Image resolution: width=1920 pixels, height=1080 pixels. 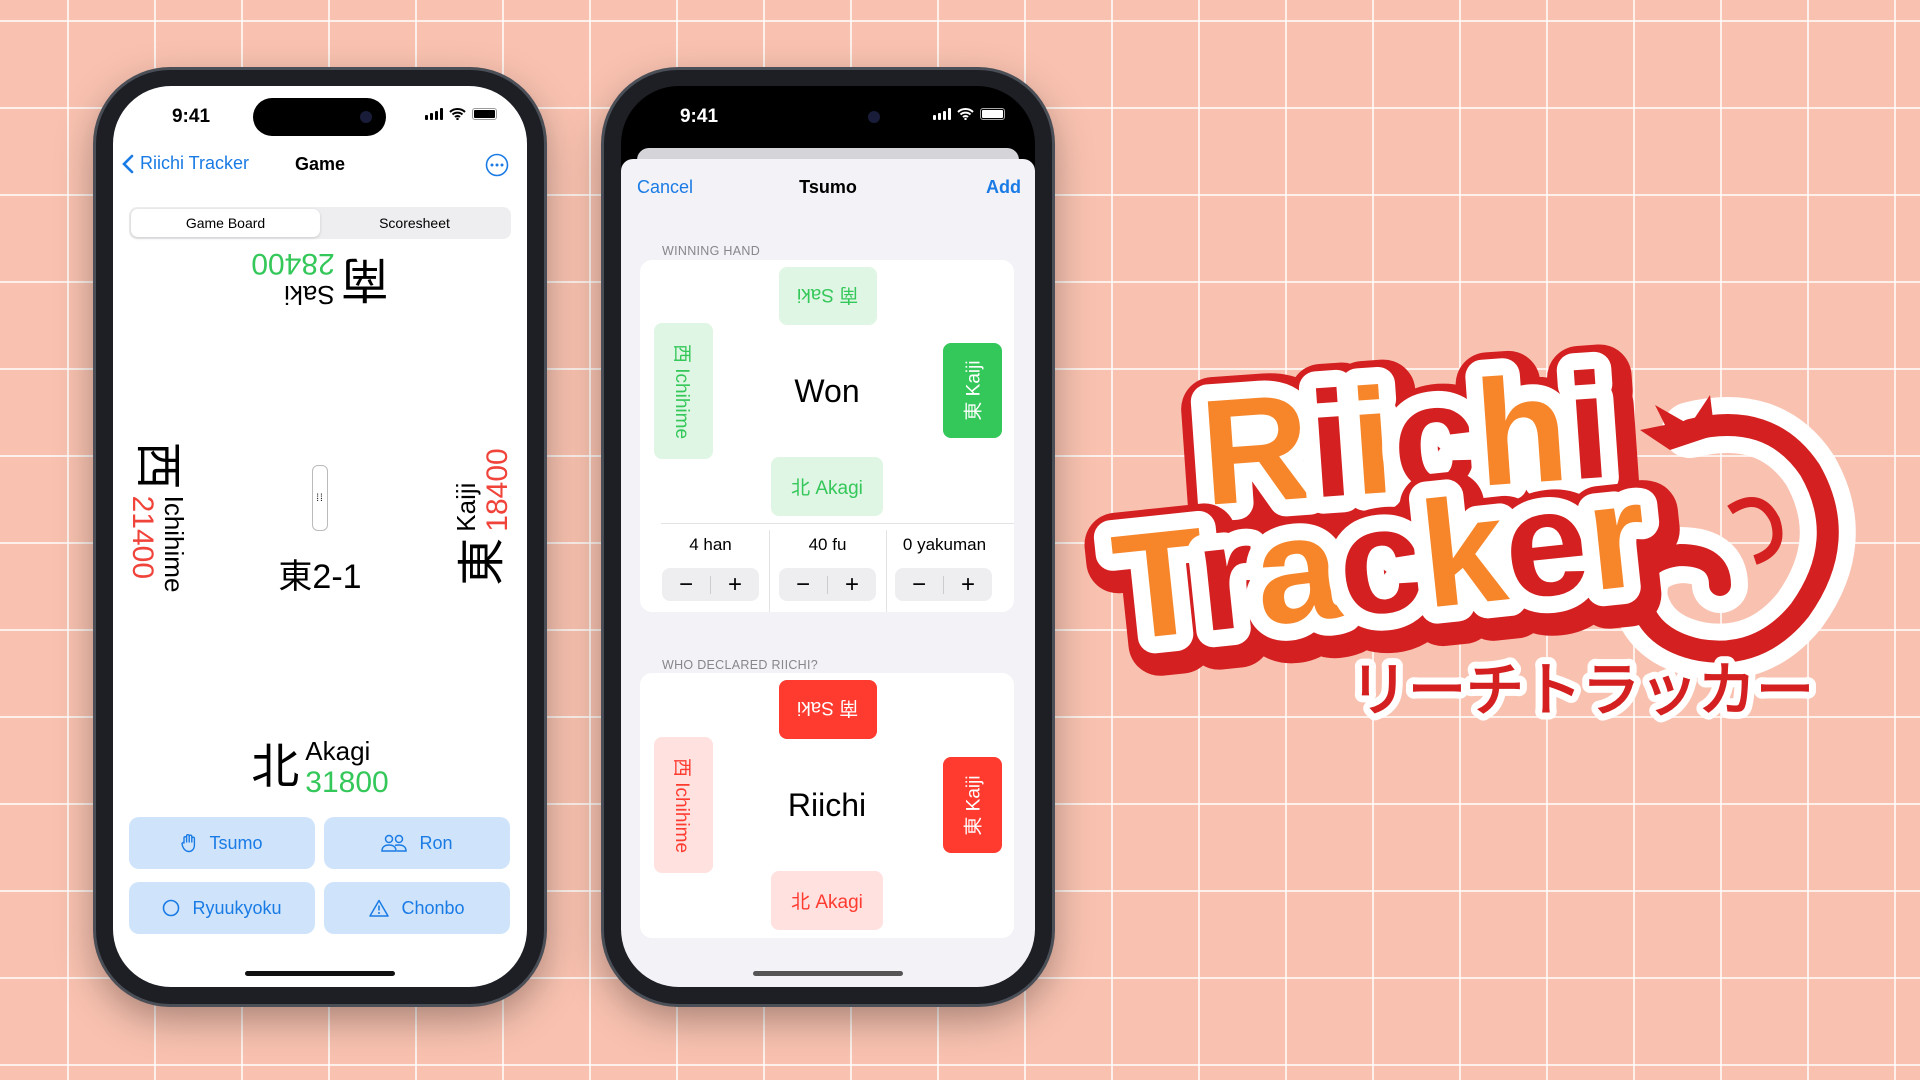 I want to click on fu-stepper: − +, so click(x=827, y=584).